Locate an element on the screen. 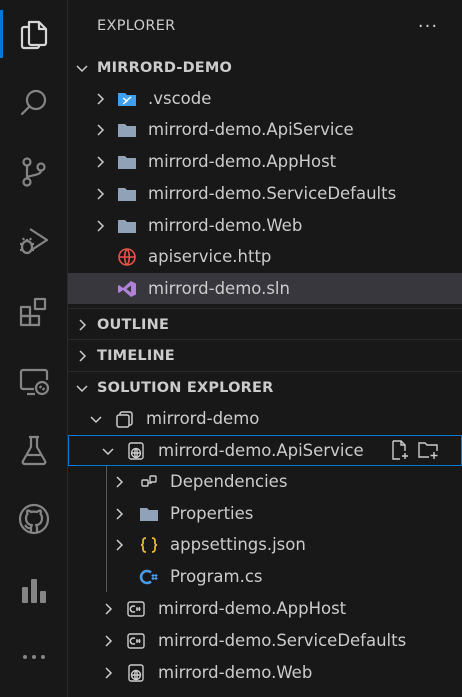 Image resolution: width=462 pixels, height=697 pixels. files-icon is located at coordinates (34, 34).